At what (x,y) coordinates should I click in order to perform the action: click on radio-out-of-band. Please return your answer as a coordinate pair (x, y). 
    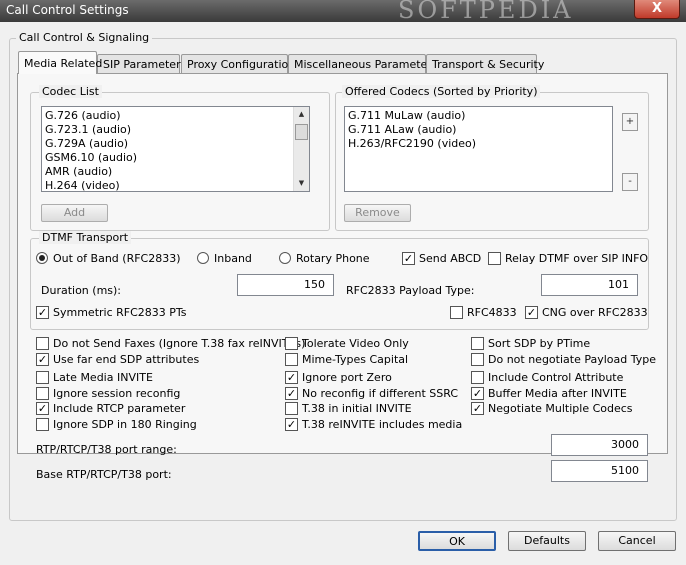
    Looking at the image, I should click on (42, 258).